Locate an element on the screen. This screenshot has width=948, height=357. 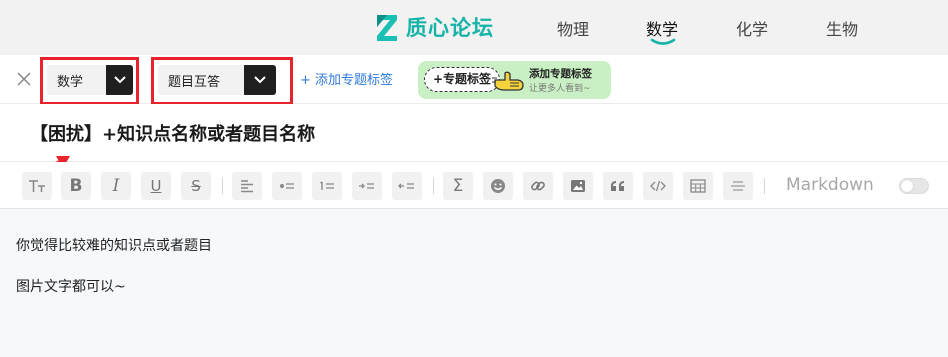
underline-icon: U is located at coordinates (156, 186).